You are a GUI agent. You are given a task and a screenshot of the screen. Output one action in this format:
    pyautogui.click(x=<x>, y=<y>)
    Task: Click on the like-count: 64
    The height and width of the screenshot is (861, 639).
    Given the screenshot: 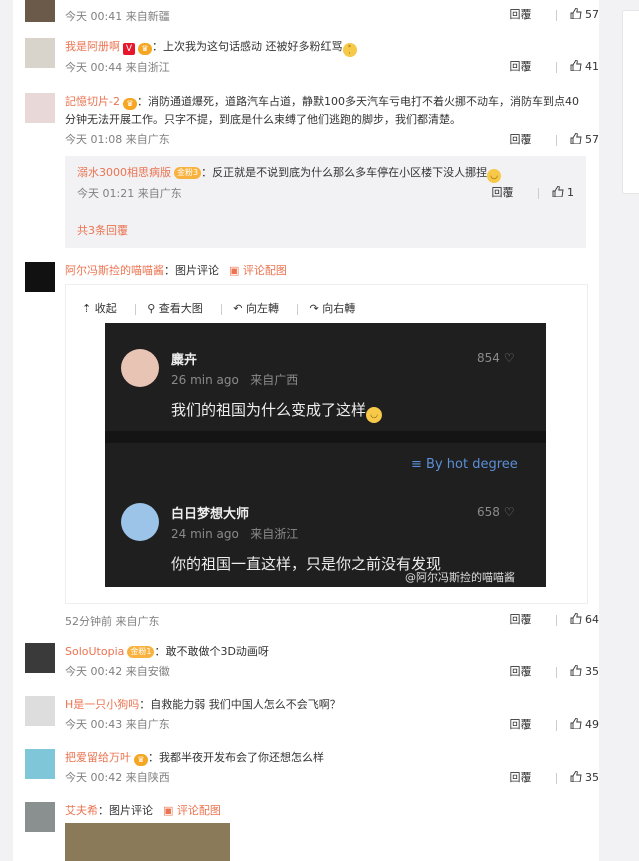 What is the action you would take?
    pyautogui.click(x=592, y=619)
    